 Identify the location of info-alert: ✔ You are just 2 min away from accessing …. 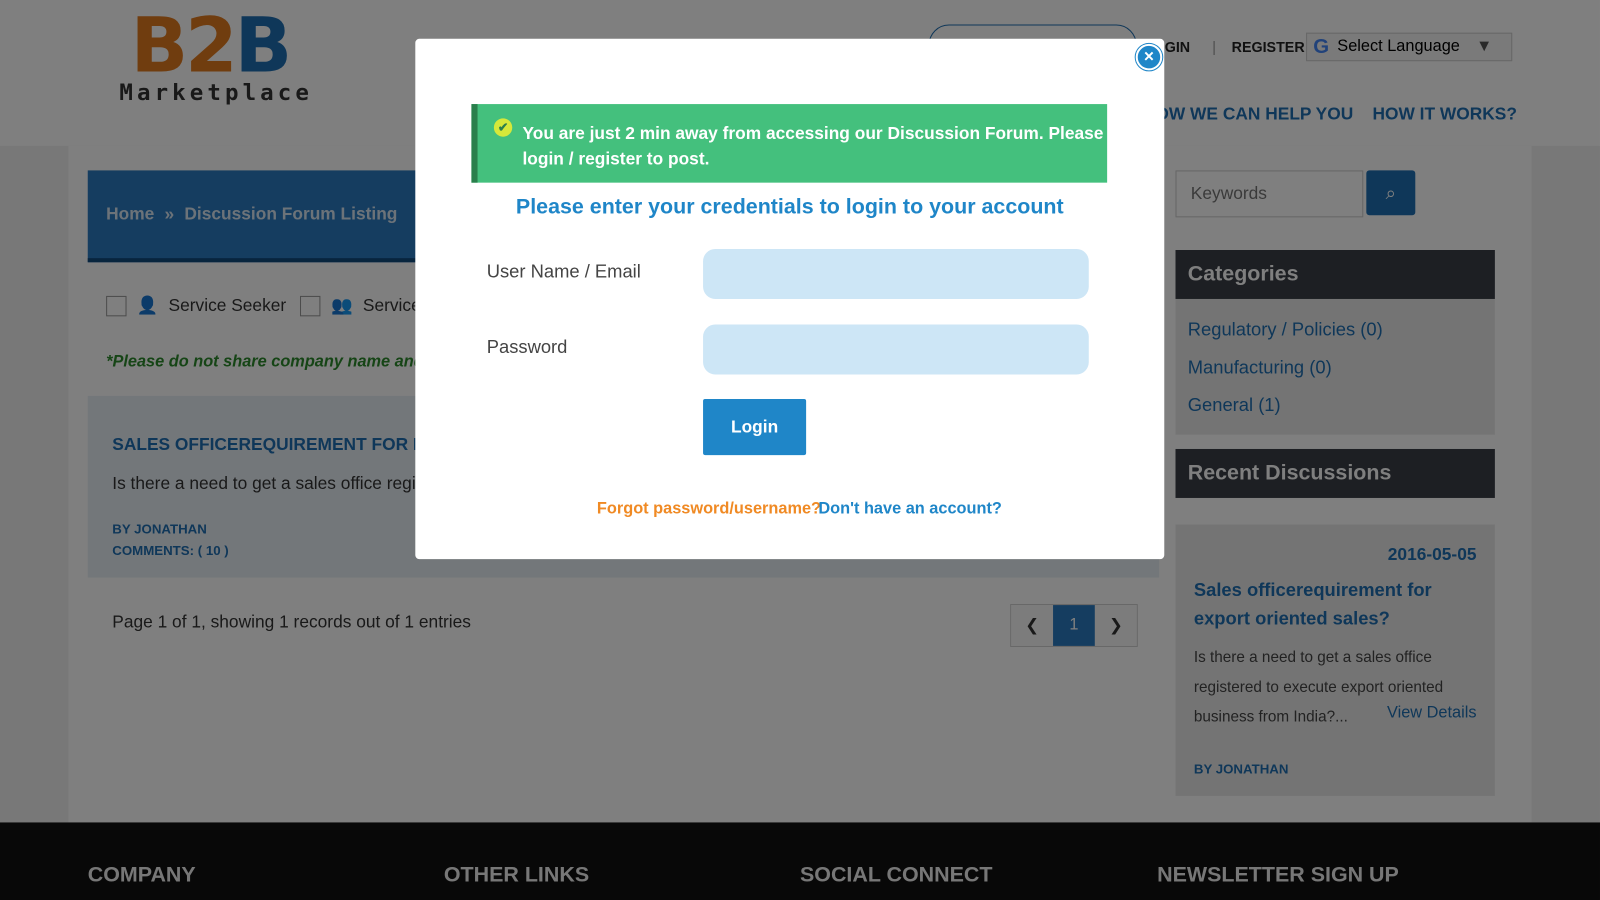
(789, 143).